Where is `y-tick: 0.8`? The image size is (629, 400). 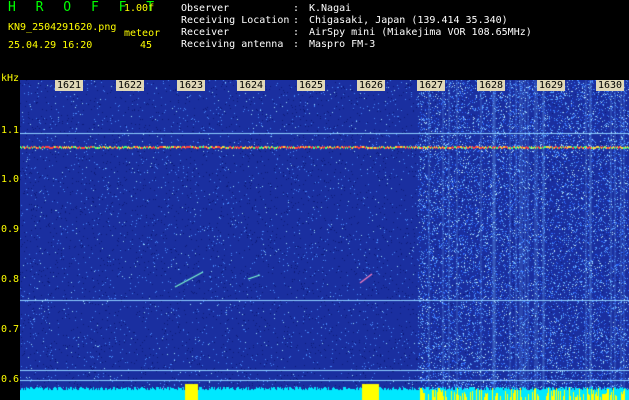 y-tick: 0.8 is located at coordinates (10, 279).